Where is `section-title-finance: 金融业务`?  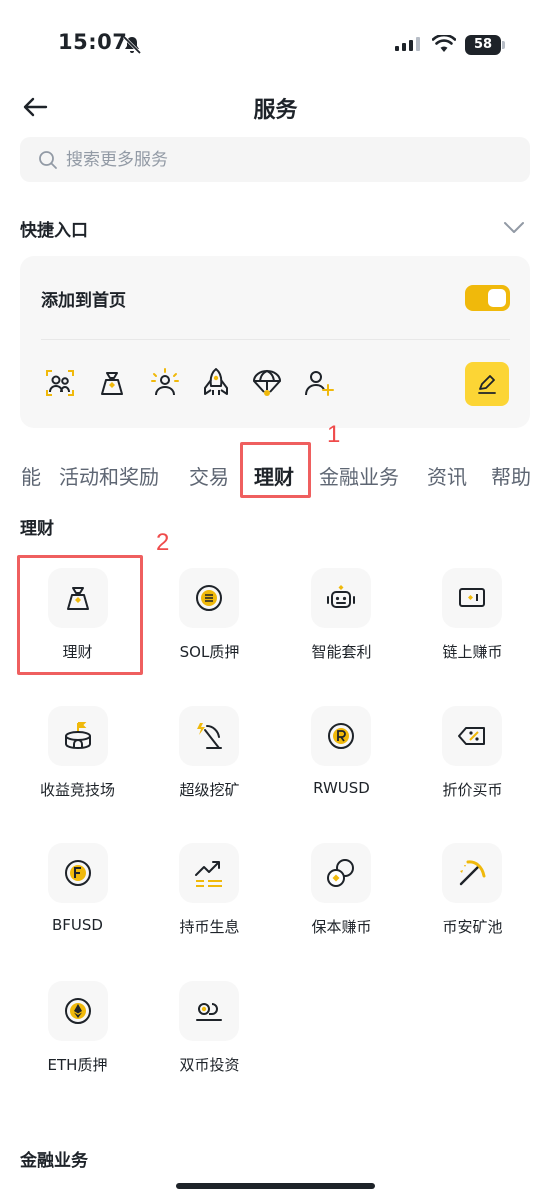
section-title-finance: 金融业务 is located at coordinates (54, 1161).